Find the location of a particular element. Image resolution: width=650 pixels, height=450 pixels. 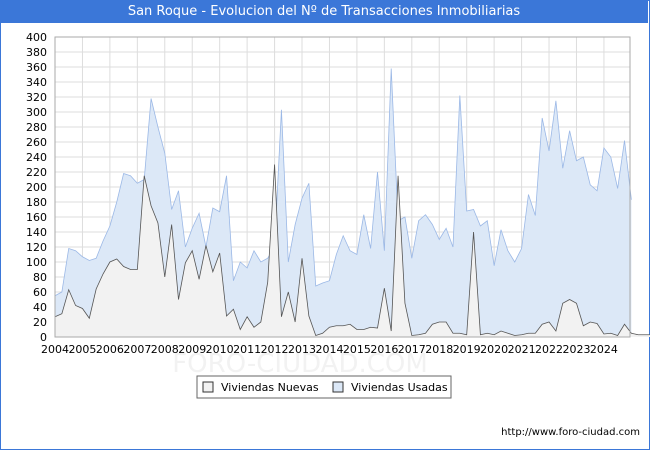

x-tick-label: 2008 is located at coordinates (165, 349).